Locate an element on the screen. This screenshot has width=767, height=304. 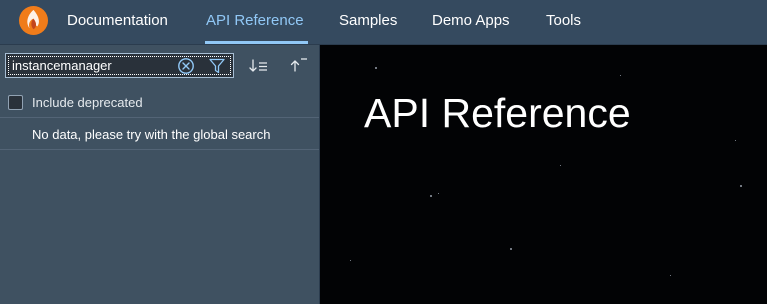
collapse-all-icon is located at coordinates (299, 65).